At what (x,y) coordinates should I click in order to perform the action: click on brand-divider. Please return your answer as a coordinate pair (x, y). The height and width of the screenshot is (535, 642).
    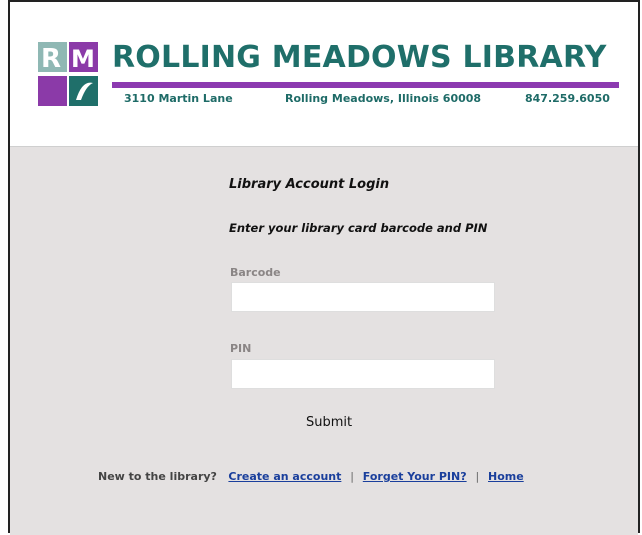
    Looking at the image, I should click on (365, 85).